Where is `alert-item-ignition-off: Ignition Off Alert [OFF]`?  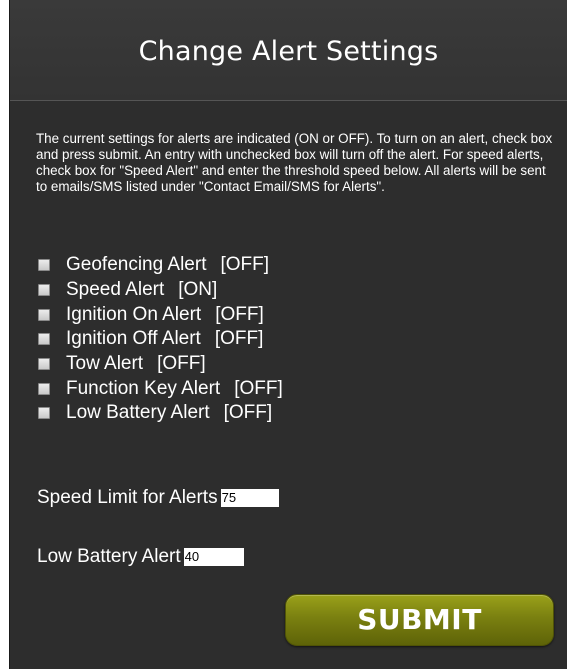 alert-item-ignition-off: Ignition Off Alert [OFF] is located at coordinates (160, 339).